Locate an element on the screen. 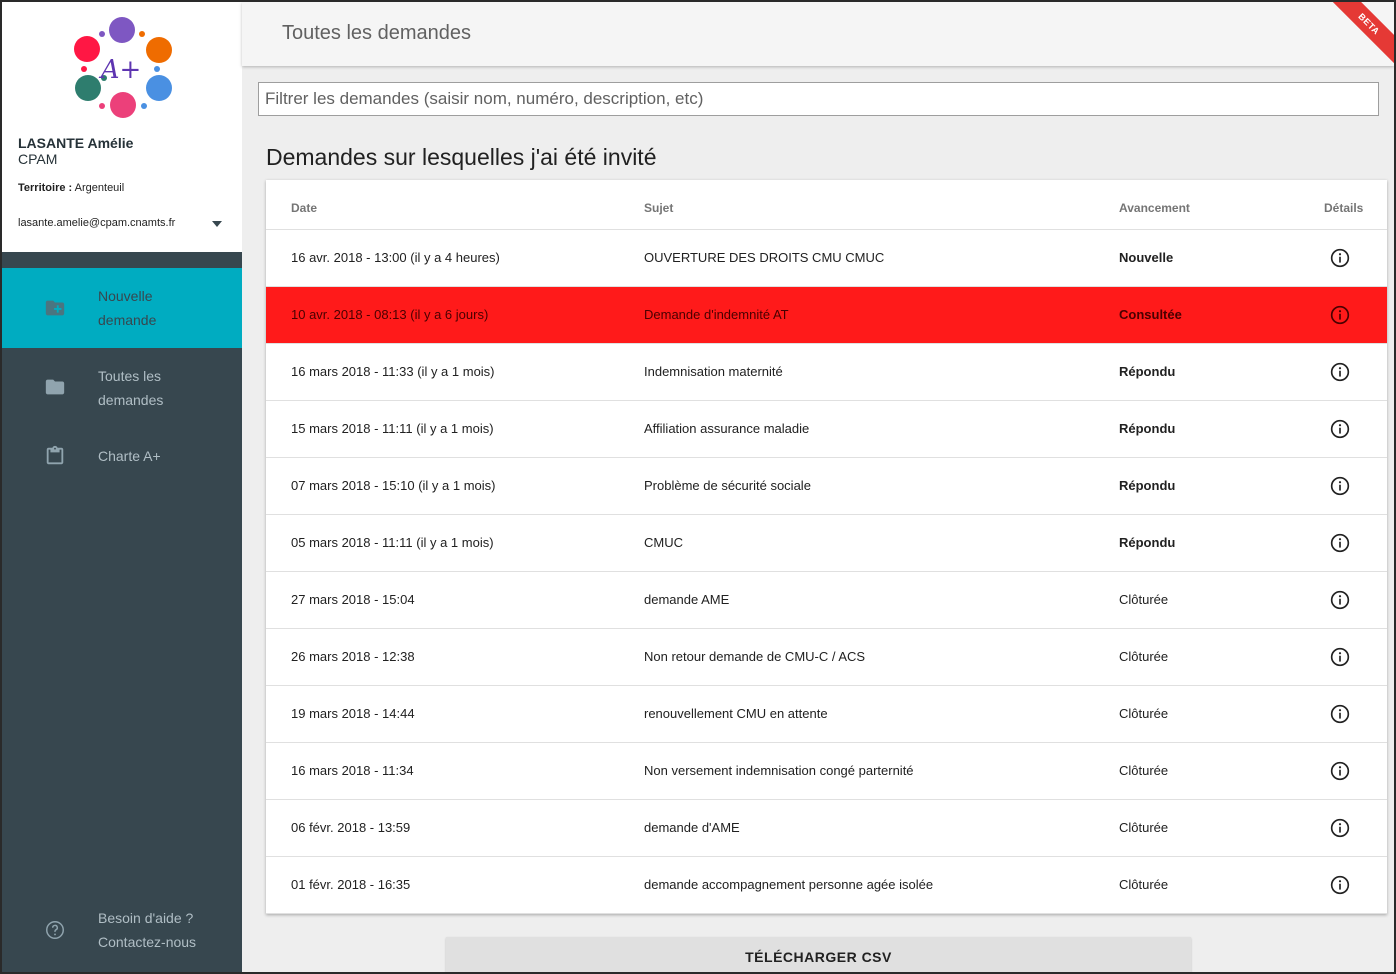 Image resolution: width=1396 pixels, height=974 pixels. clipboard-icon is located at coordinates (55, 455).